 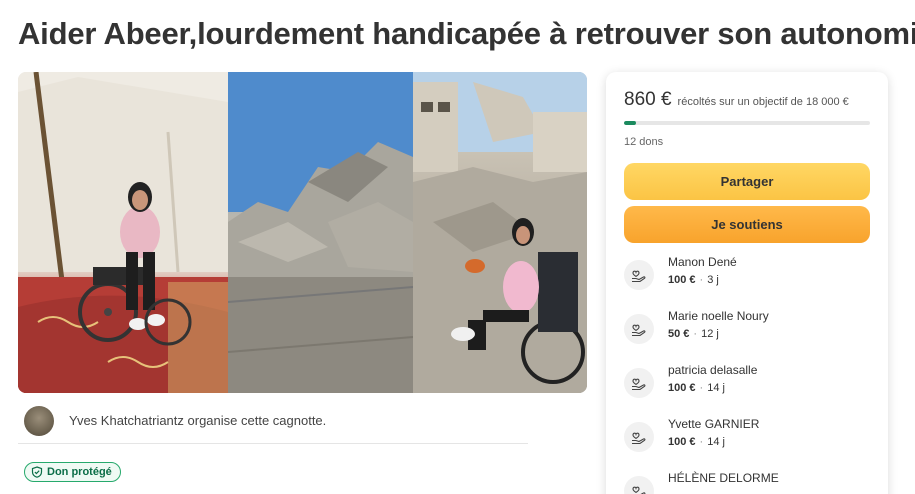 I want to click on ruins-scene-illustration, so click(x=500, y=232).